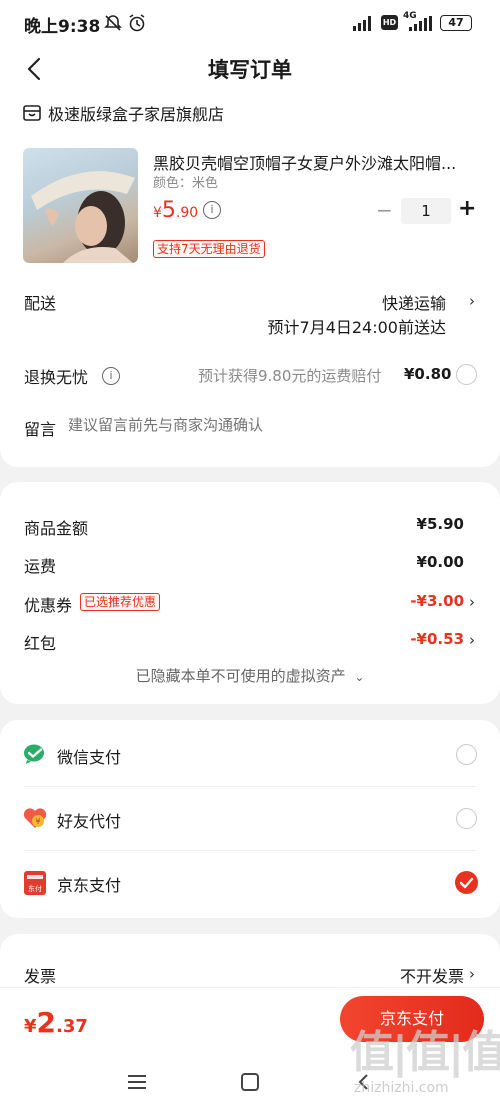  I want to click on friend-pay-label: 好友代付, so click(89, 821).